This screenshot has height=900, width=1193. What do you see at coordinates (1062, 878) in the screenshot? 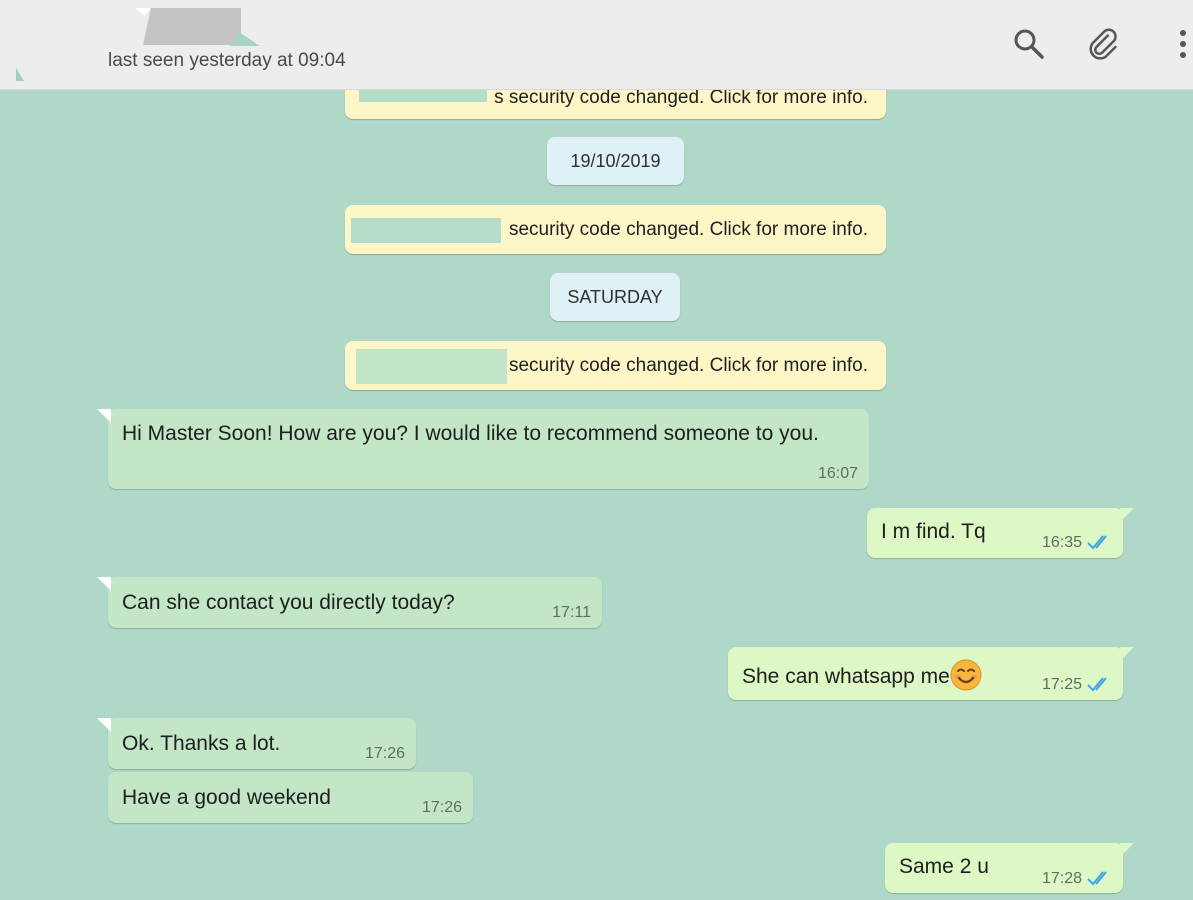
I see `message-time: 17:28` at bounding box center [1062, 878].